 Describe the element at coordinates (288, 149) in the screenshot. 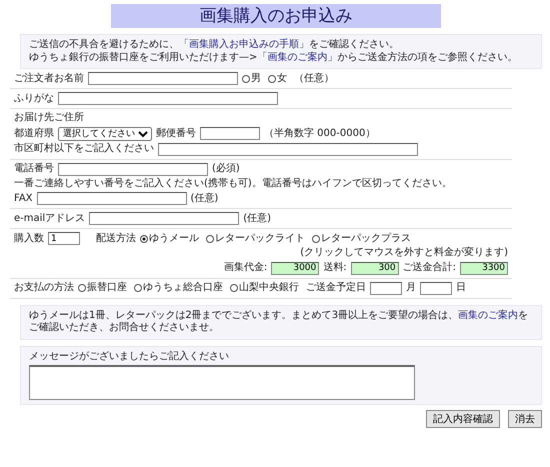

I see `address-field` at that location.